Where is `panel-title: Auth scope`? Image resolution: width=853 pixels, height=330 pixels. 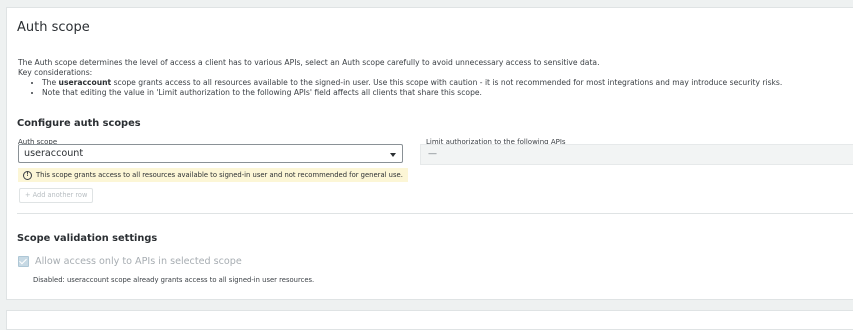
panel-title: Auth scope is located at coordinates (53, 27).